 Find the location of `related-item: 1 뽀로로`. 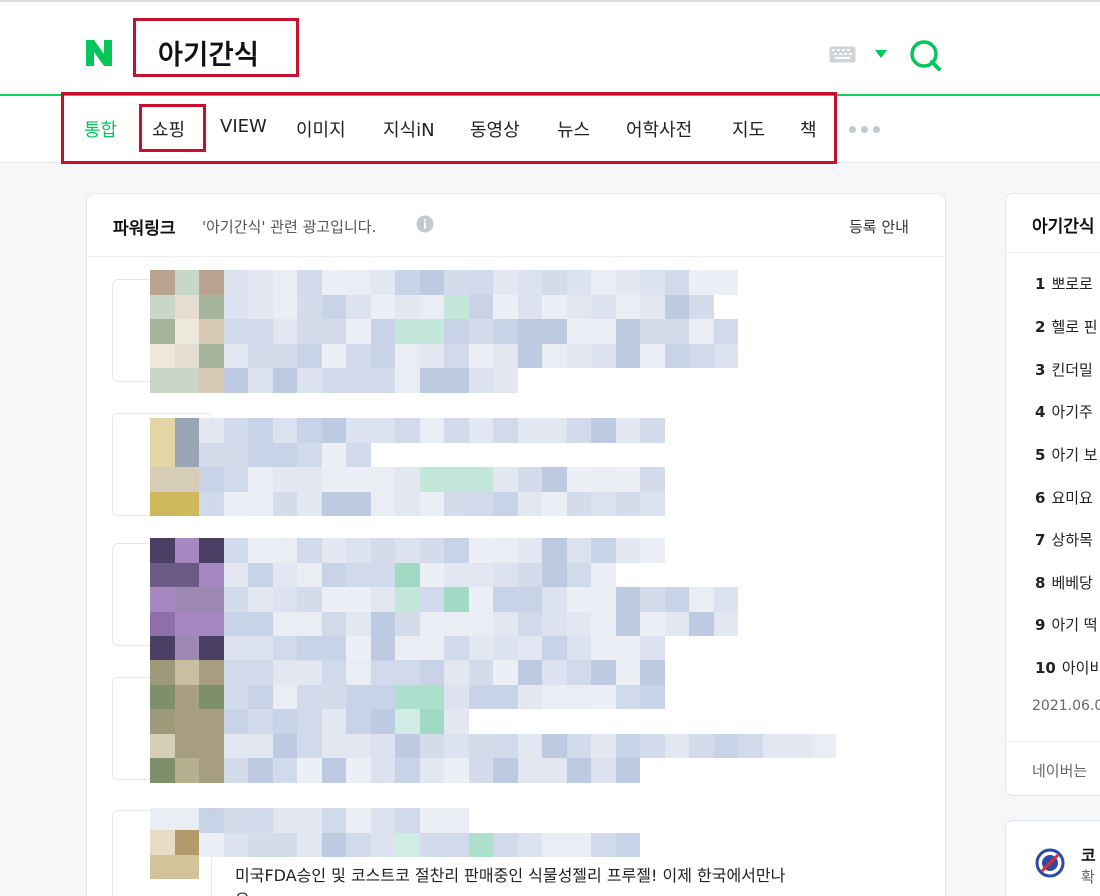

related-item: 1 뽀로로 is located at coordinates (1064, 283).